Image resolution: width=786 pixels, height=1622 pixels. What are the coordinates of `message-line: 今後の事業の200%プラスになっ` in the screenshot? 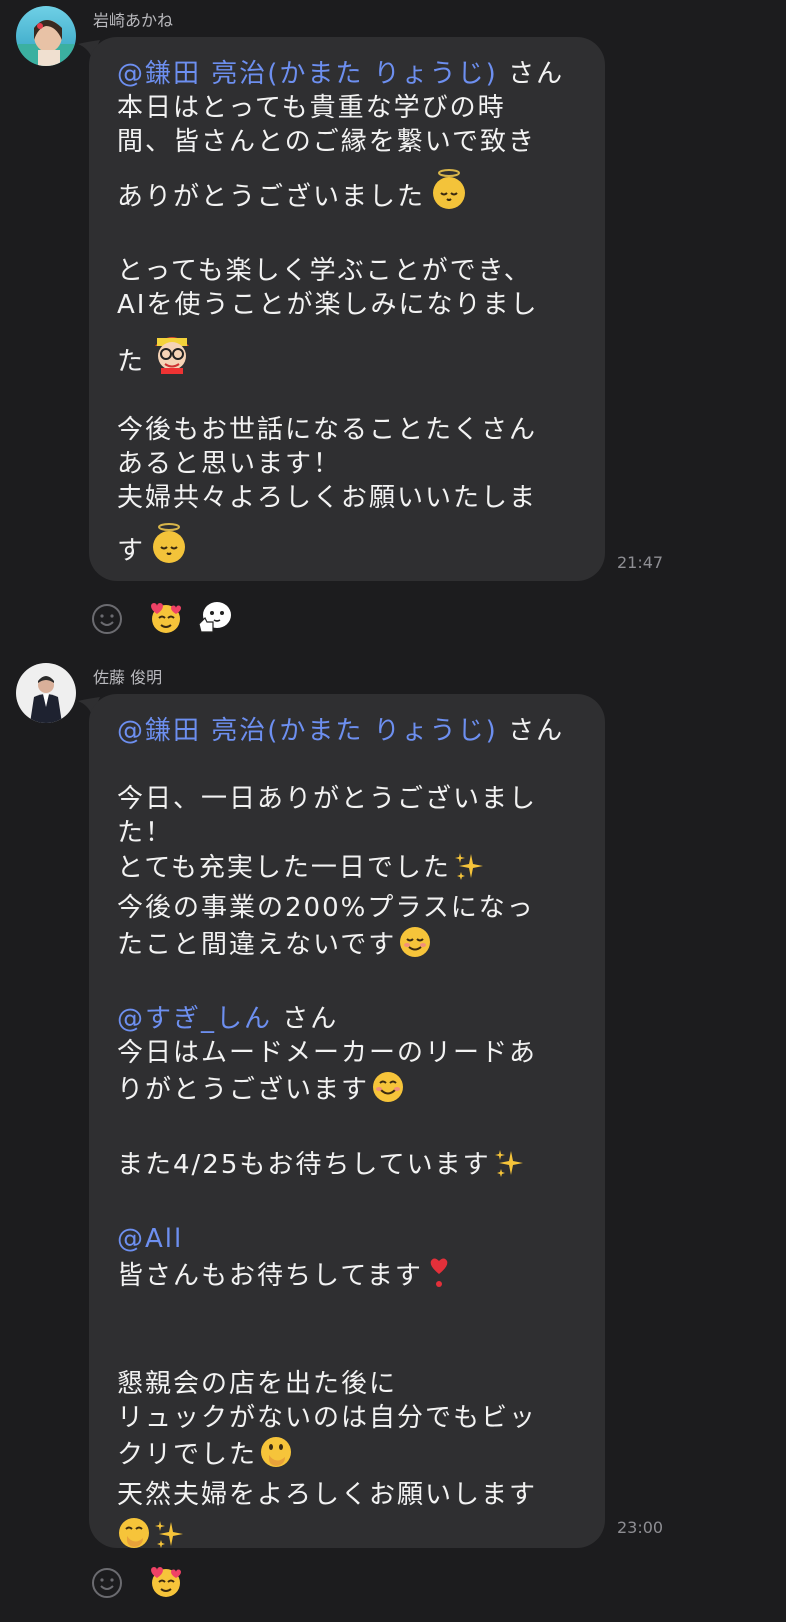 It's located at (326, 908).